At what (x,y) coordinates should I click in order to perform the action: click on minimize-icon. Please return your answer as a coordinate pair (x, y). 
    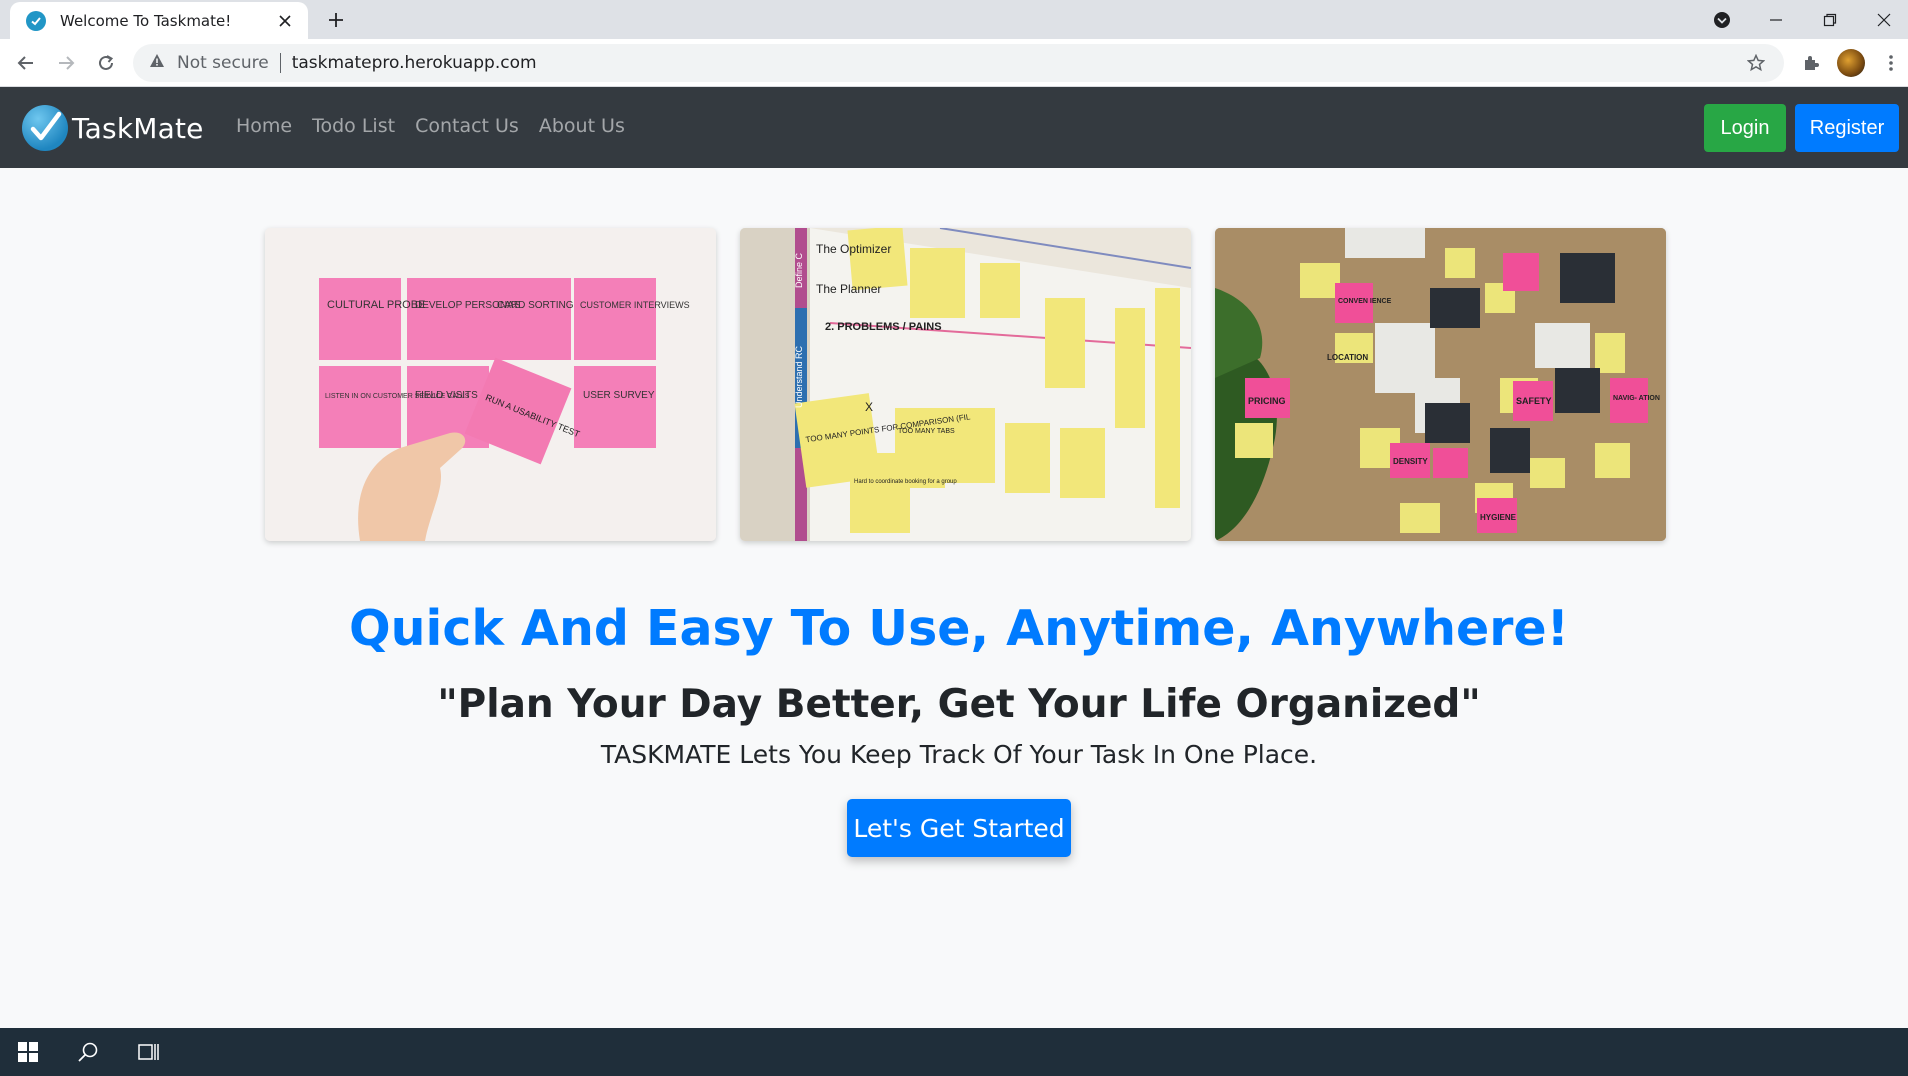
    Looking at the image, I should click on (1776, 19).